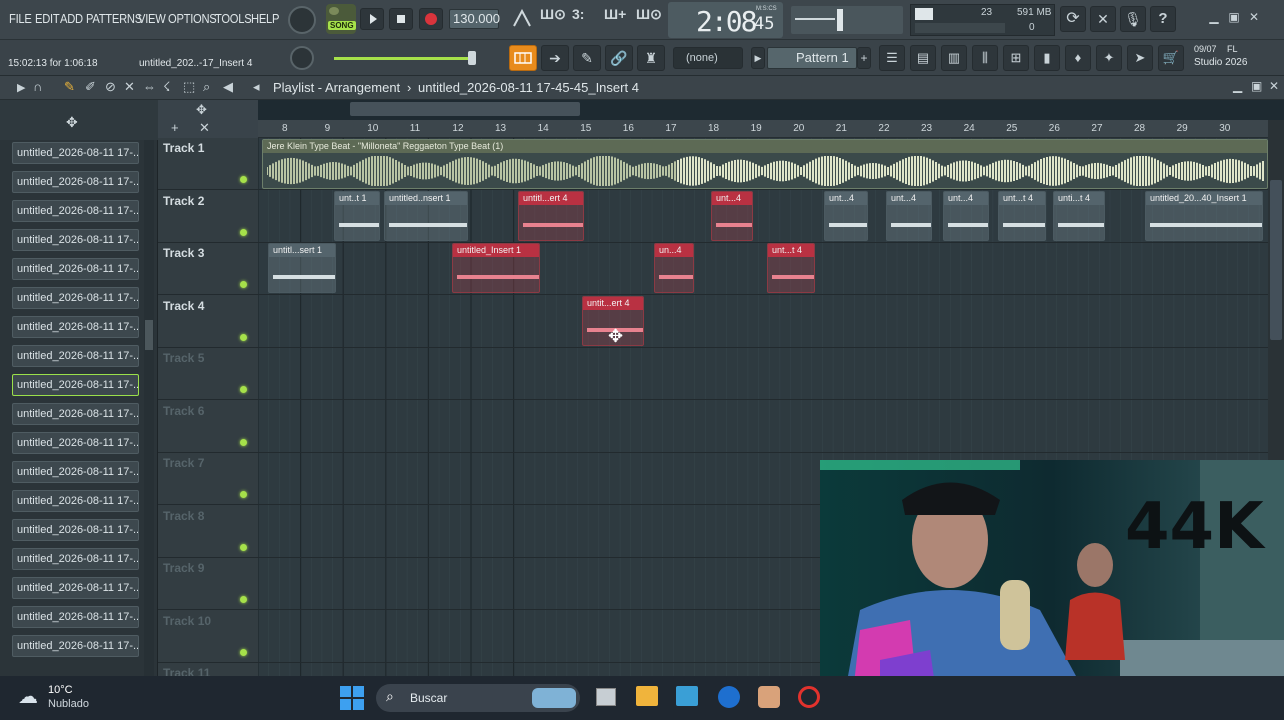 The height and width of the screenshot is (720, 1284). Describe the element at coordinates (404, 58) in the screenshot. I see `master-pitch-slider` at that location.